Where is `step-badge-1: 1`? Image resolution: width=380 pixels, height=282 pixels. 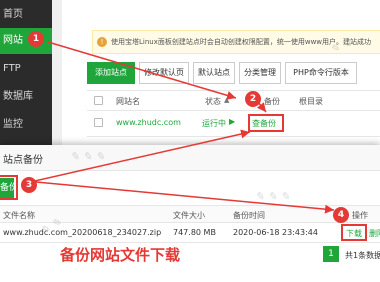
step-badge-1: 1 is located at coordinates (36, 39).